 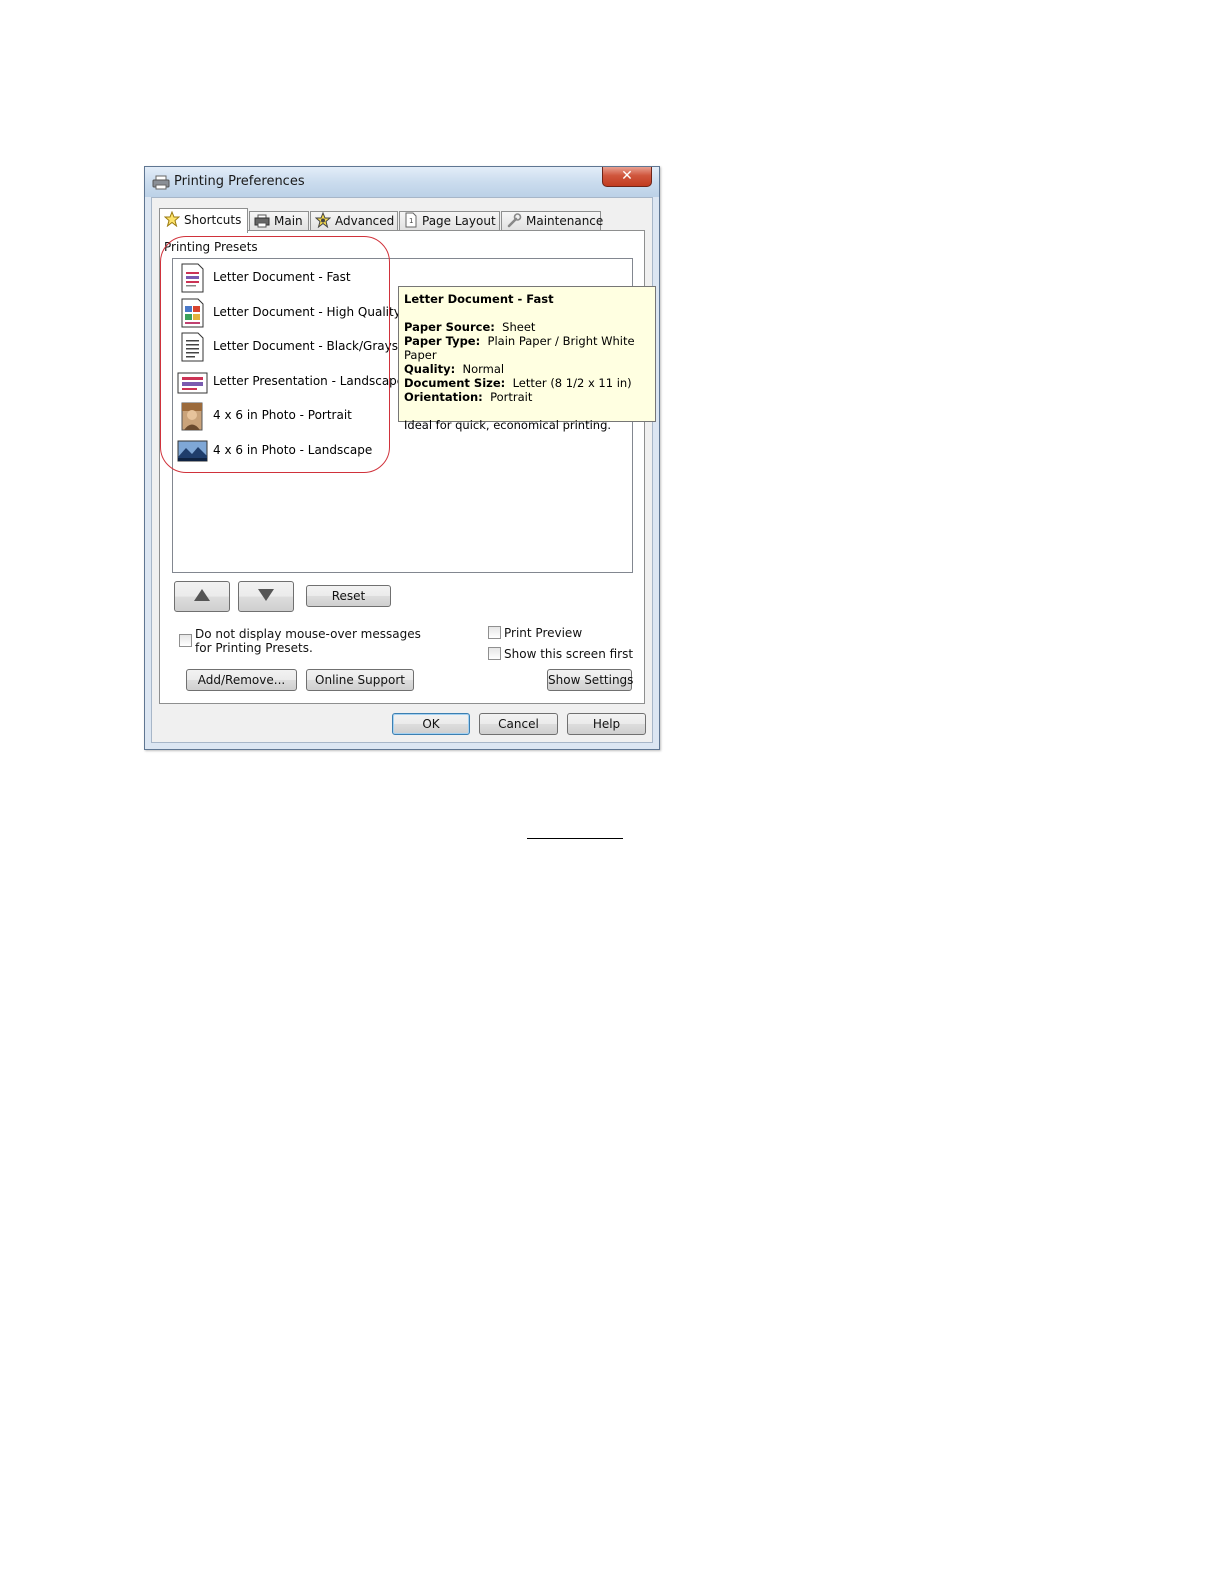 What do you see at coordinates (494, 653) in the screenshot?
I see `show-screen-first-checkbox` at bounding box center [494, 653].